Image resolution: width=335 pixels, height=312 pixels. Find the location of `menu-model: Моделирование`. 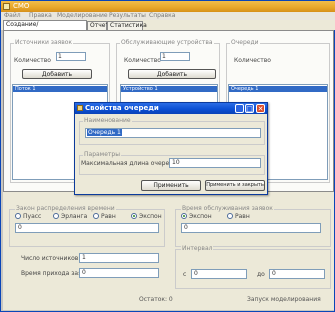

menu-model: Моделирование is located at coordinates (82, 16).